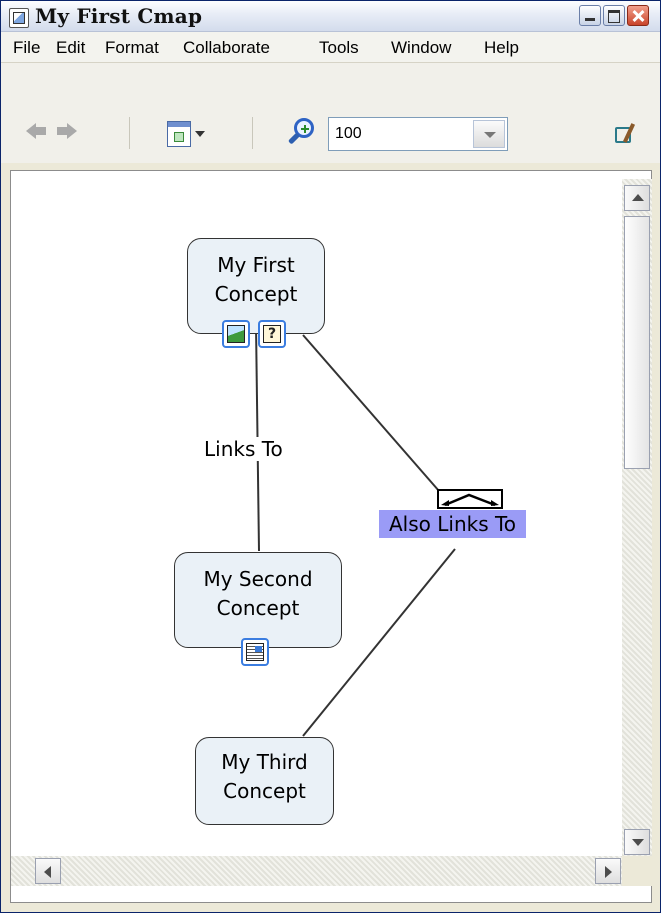 Image resolution: width=661 pixels, height=913 pixels. Describe the element at coordinates (258, 579) in the screenshot. I see `concept-label-line1: My Second` at that location.